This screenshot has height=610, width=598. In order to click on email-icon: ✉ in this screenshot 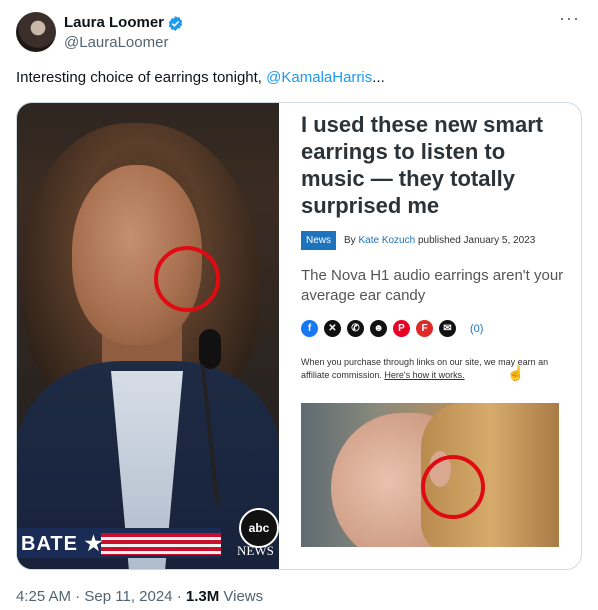, I will do `click(447, 328)`.